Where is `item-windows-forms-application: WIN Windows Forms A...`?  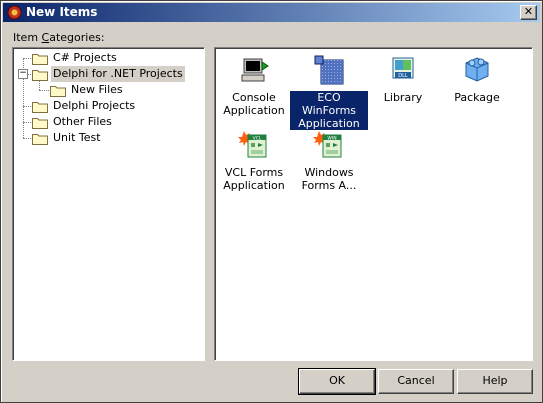 item-windows-forms-application: WIN Windows Forms A... is located at coordinates (329, 160).